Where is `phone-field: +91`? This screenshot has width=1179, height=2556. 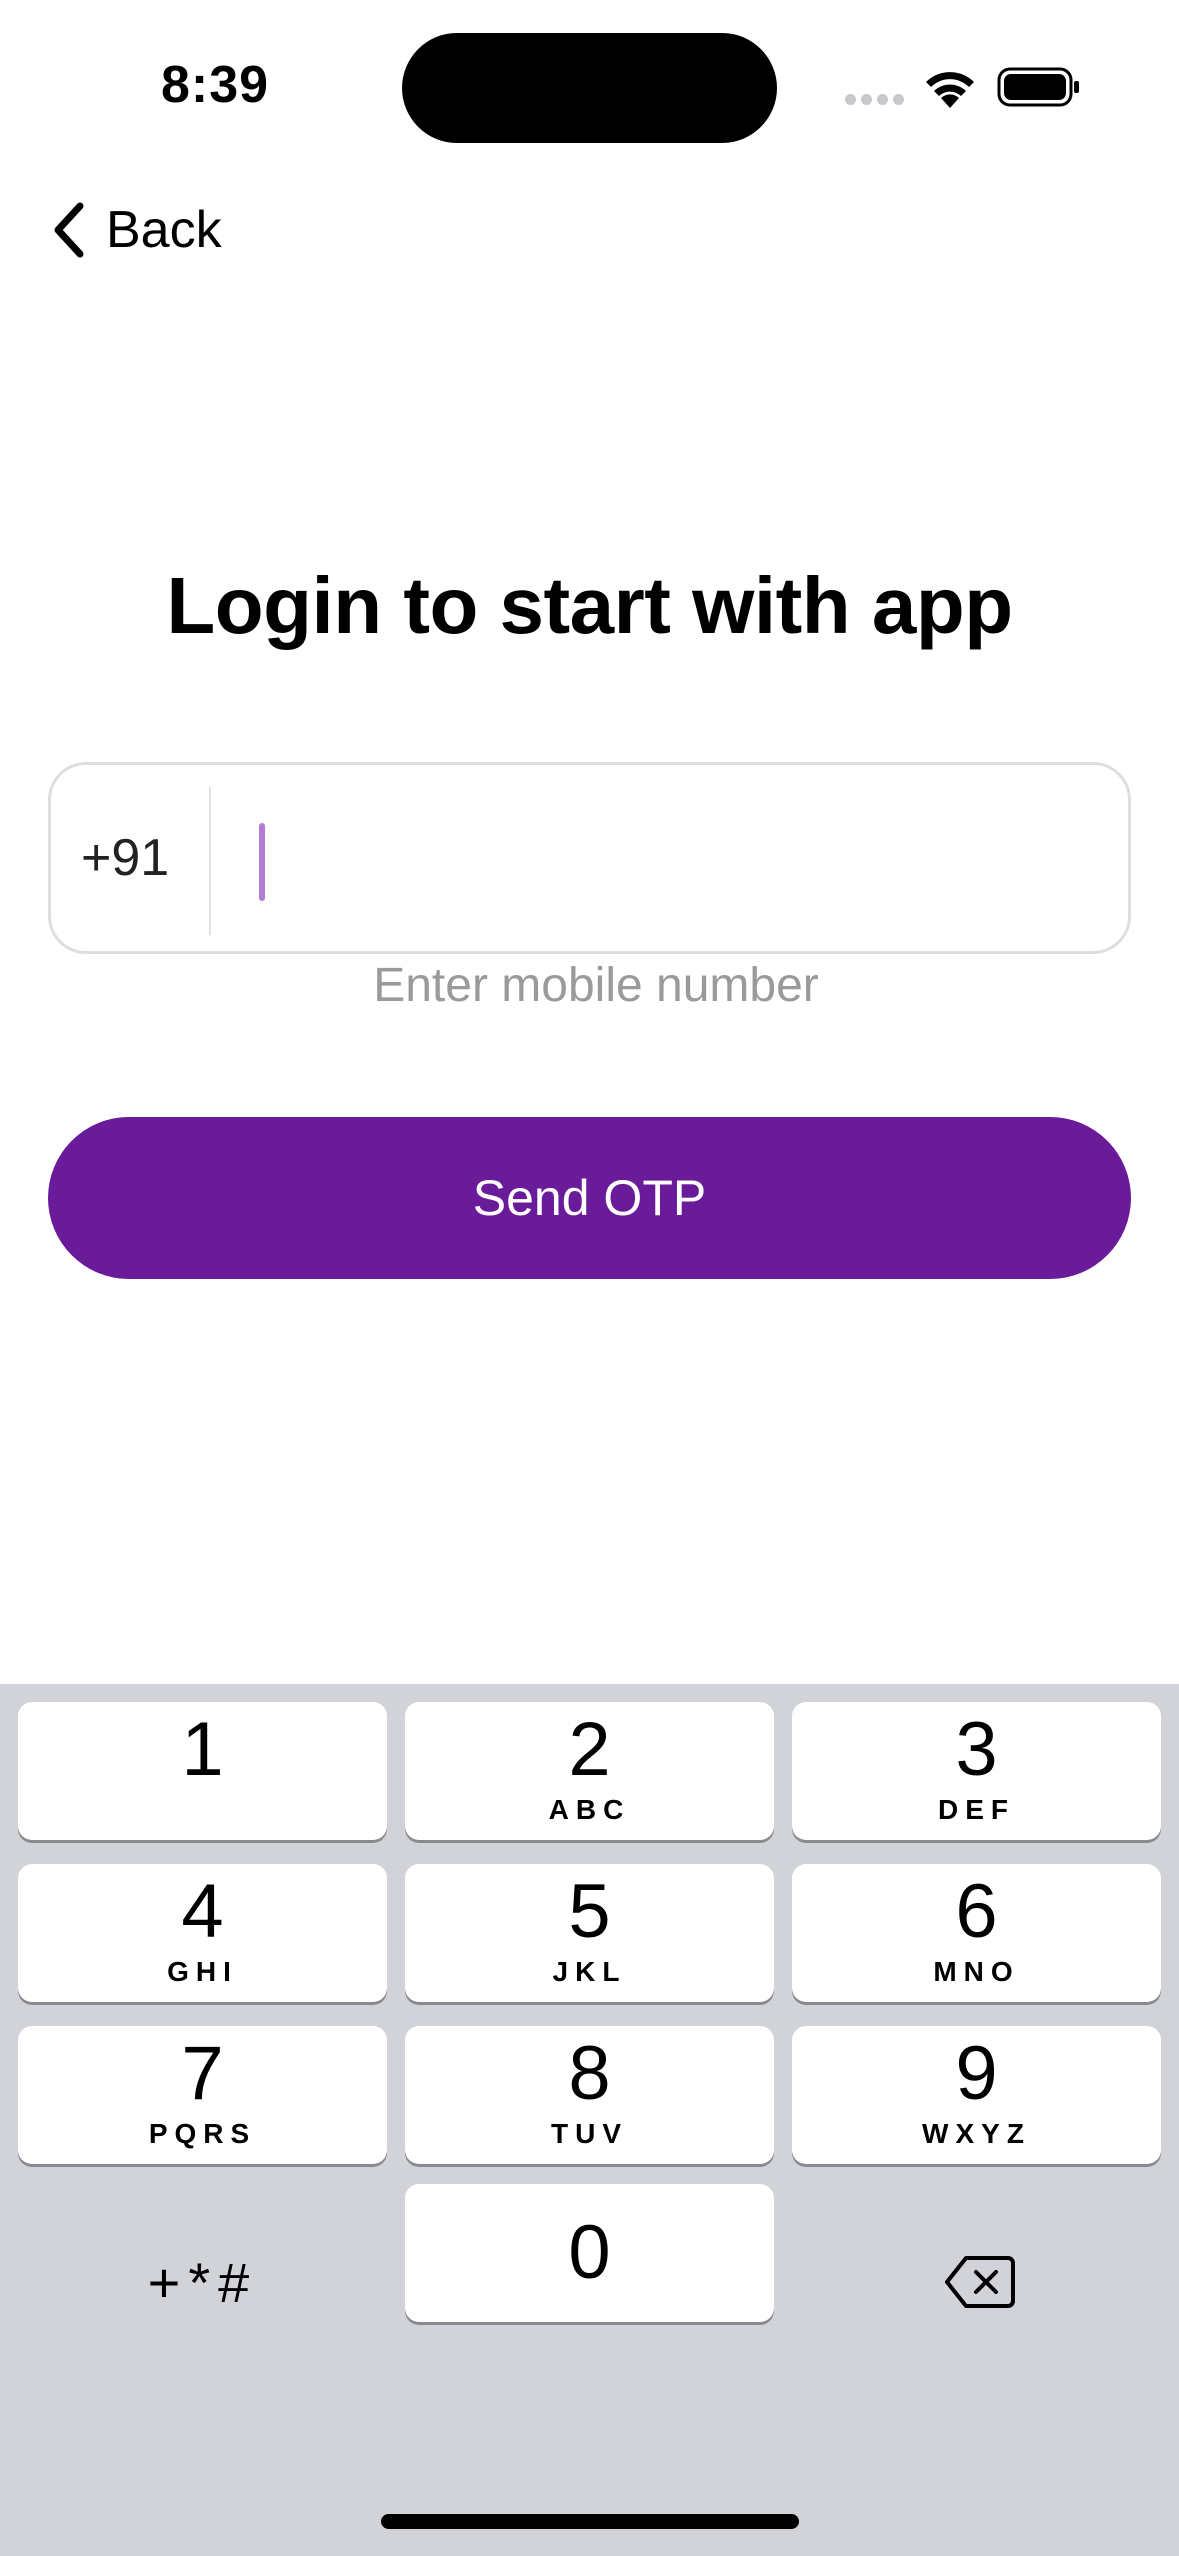
phone-field: +91 is located at coordinates (589, 858).